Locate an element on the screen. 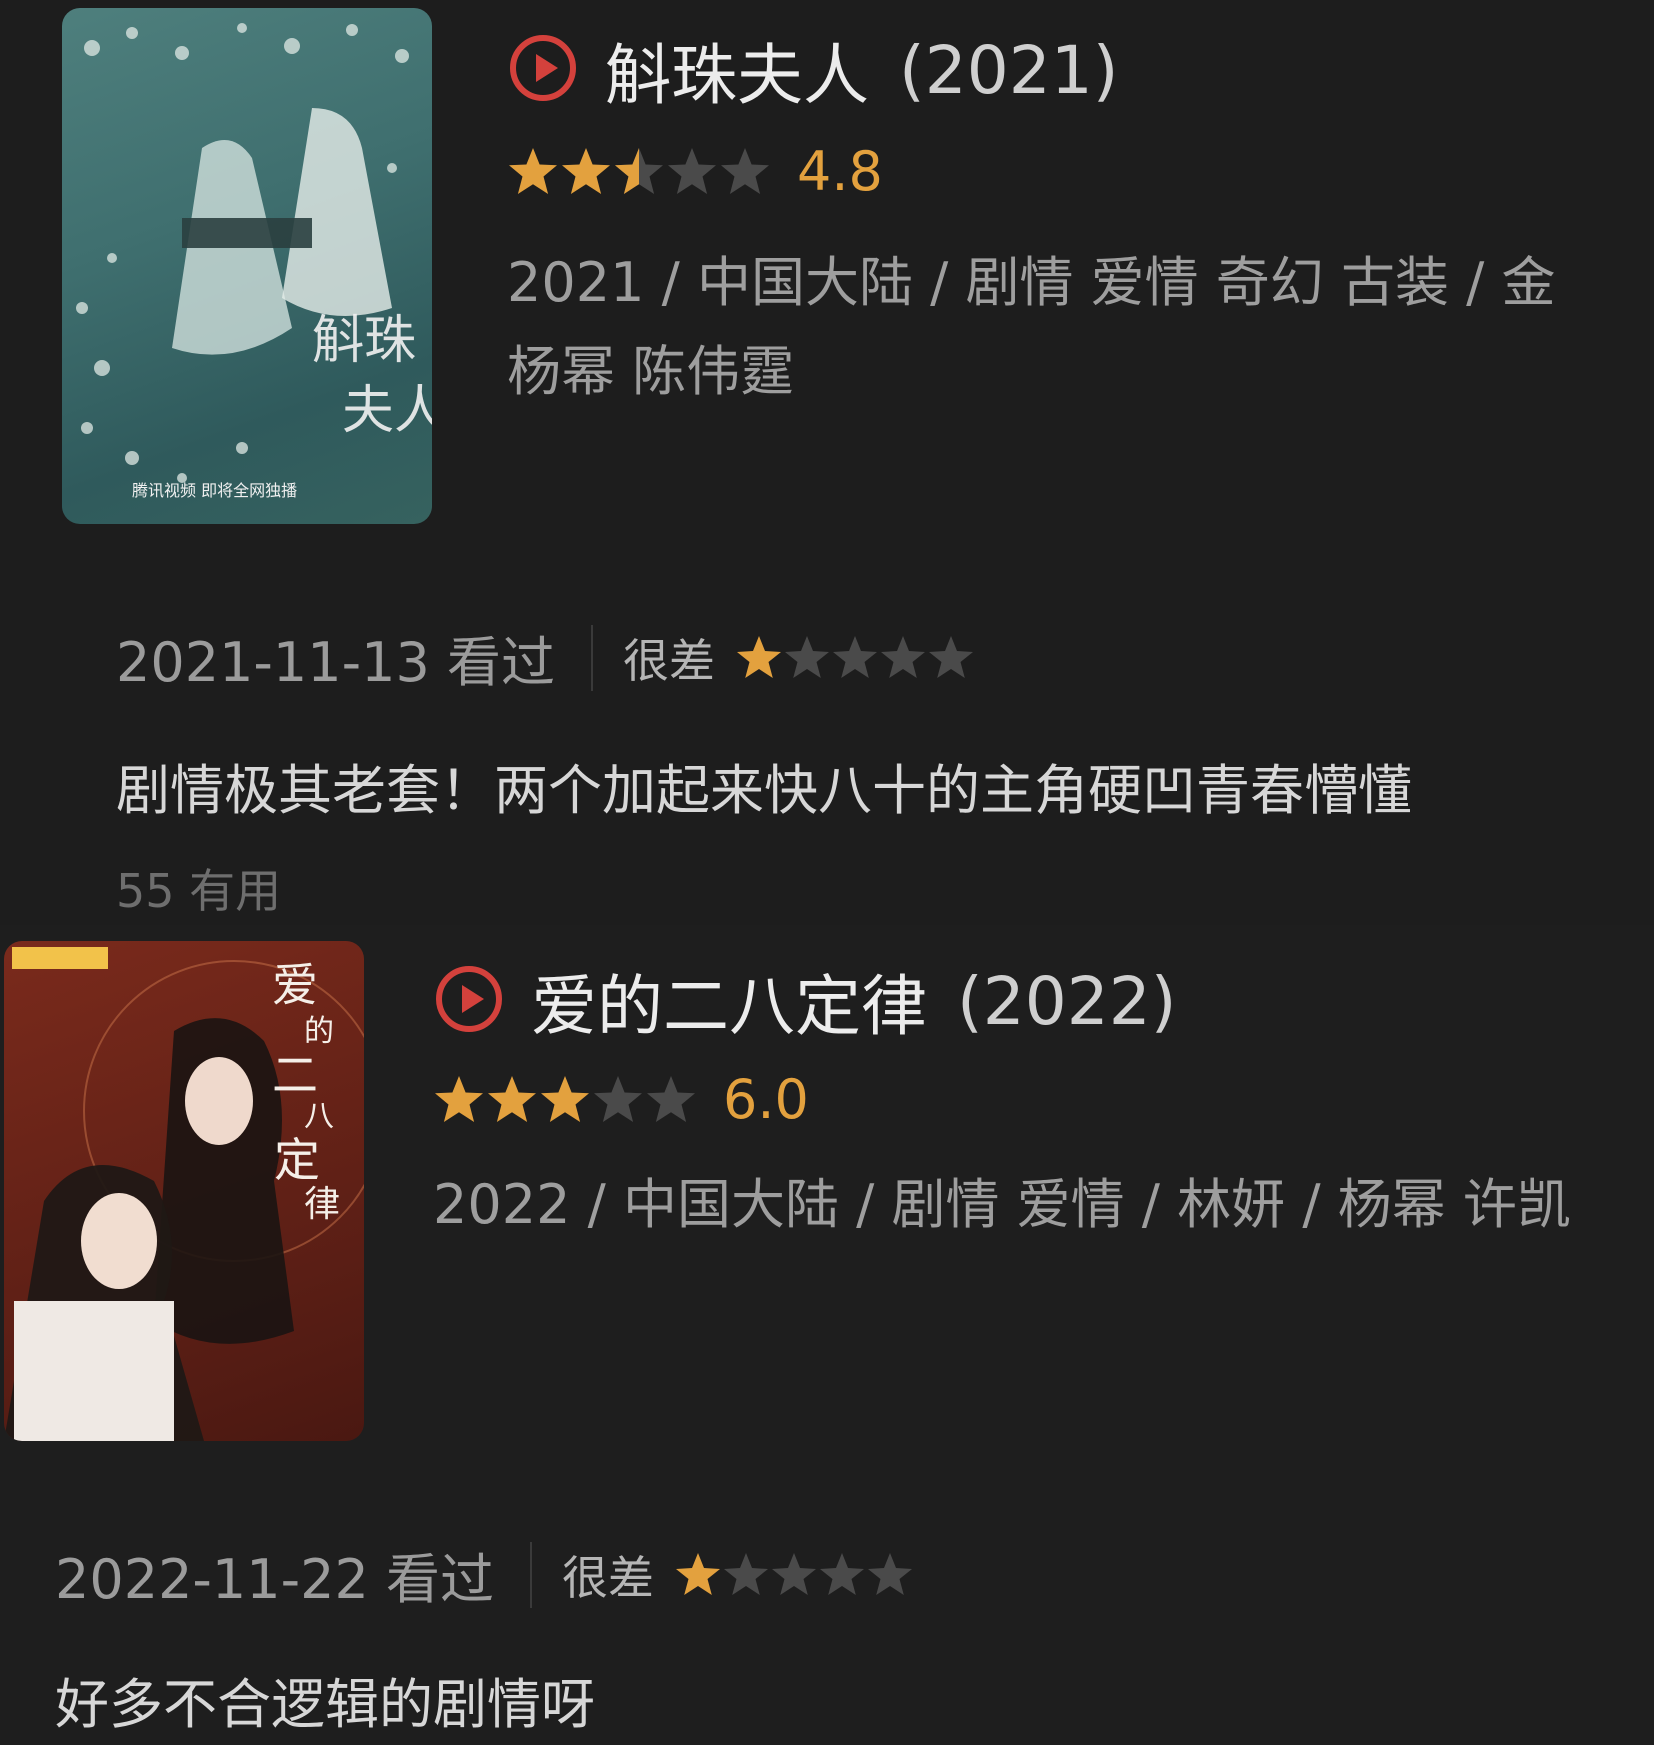  drama-year: (2022) is located at coordinates (1067, 1001).